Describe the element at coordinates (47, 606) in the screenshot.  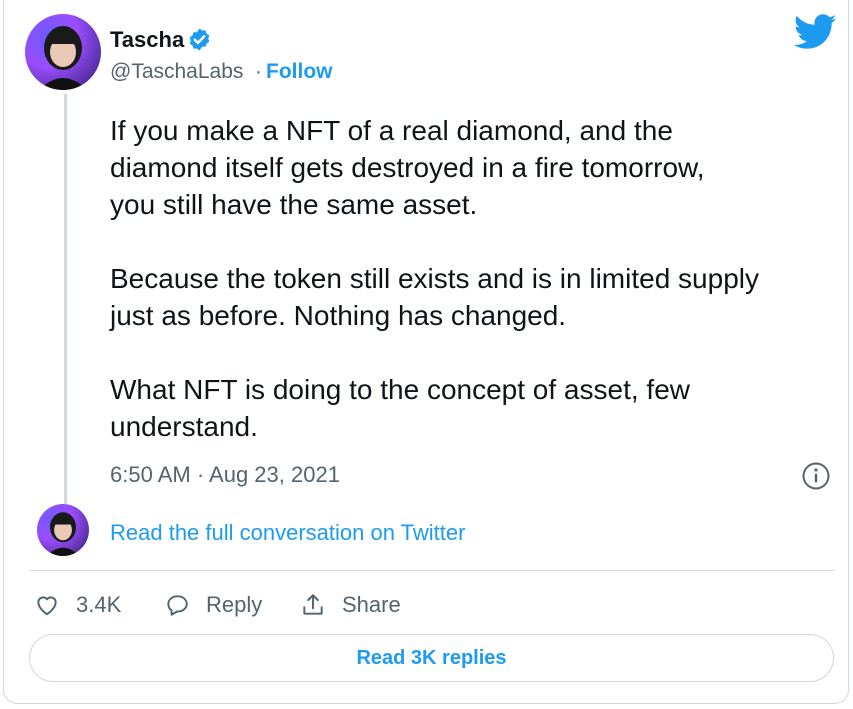
I see `heart-icon` at that location.